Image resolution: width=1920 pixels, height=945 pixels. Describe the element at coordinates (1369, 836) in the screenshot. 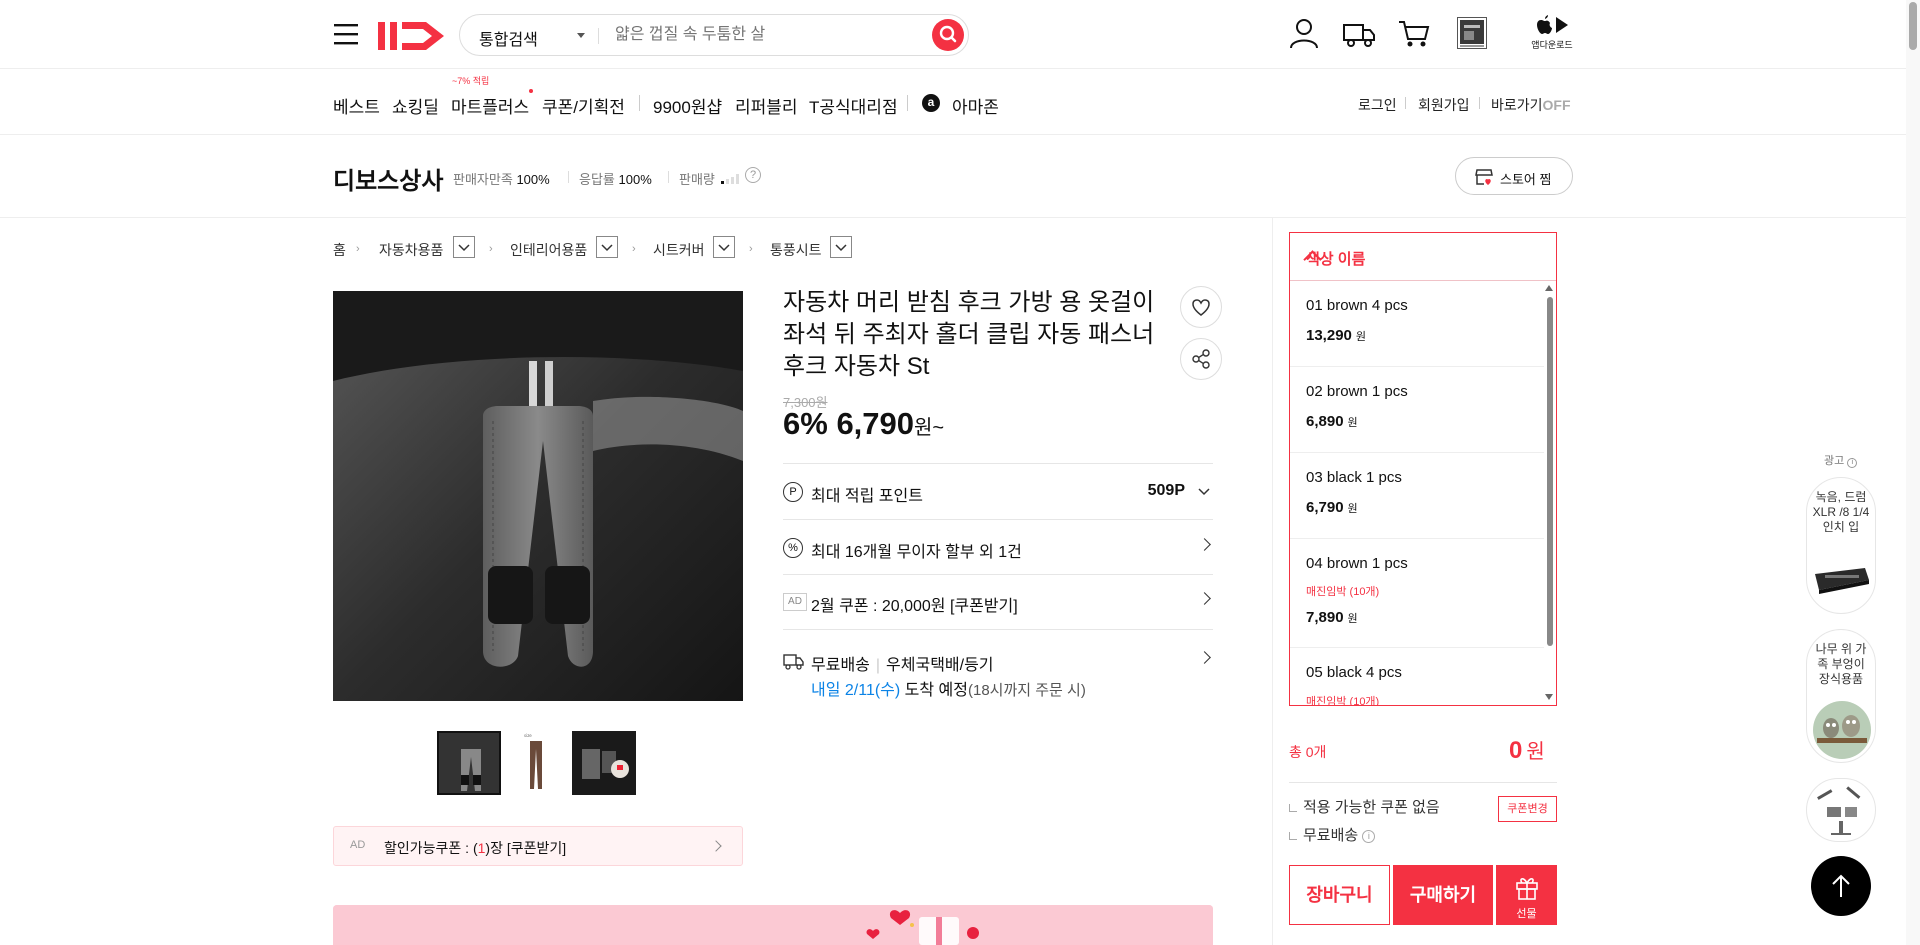

I see `info-icon: i` at that location.